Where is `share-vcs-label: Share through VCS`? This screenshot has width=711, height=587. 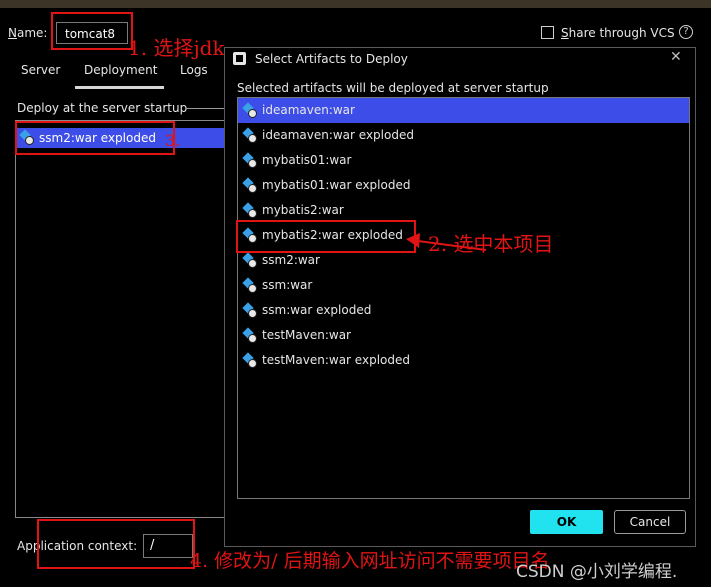 share-vcs-label: Share through VCS is located at coordinates (618, 33).